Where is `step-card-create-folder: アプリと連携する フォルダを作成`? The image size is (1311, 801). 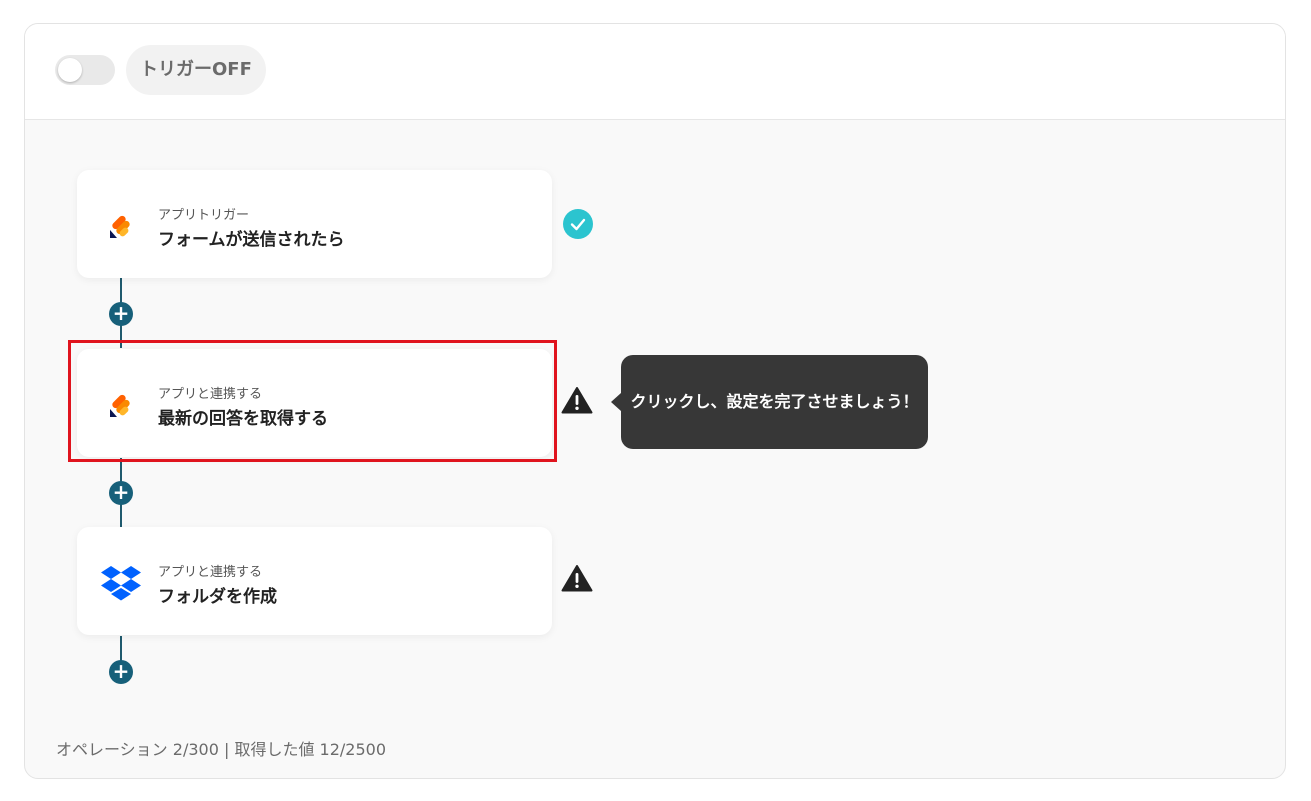 step-card-create-folder: アプリと連携する フォルダを作成 is located at coordinates (314, 581).